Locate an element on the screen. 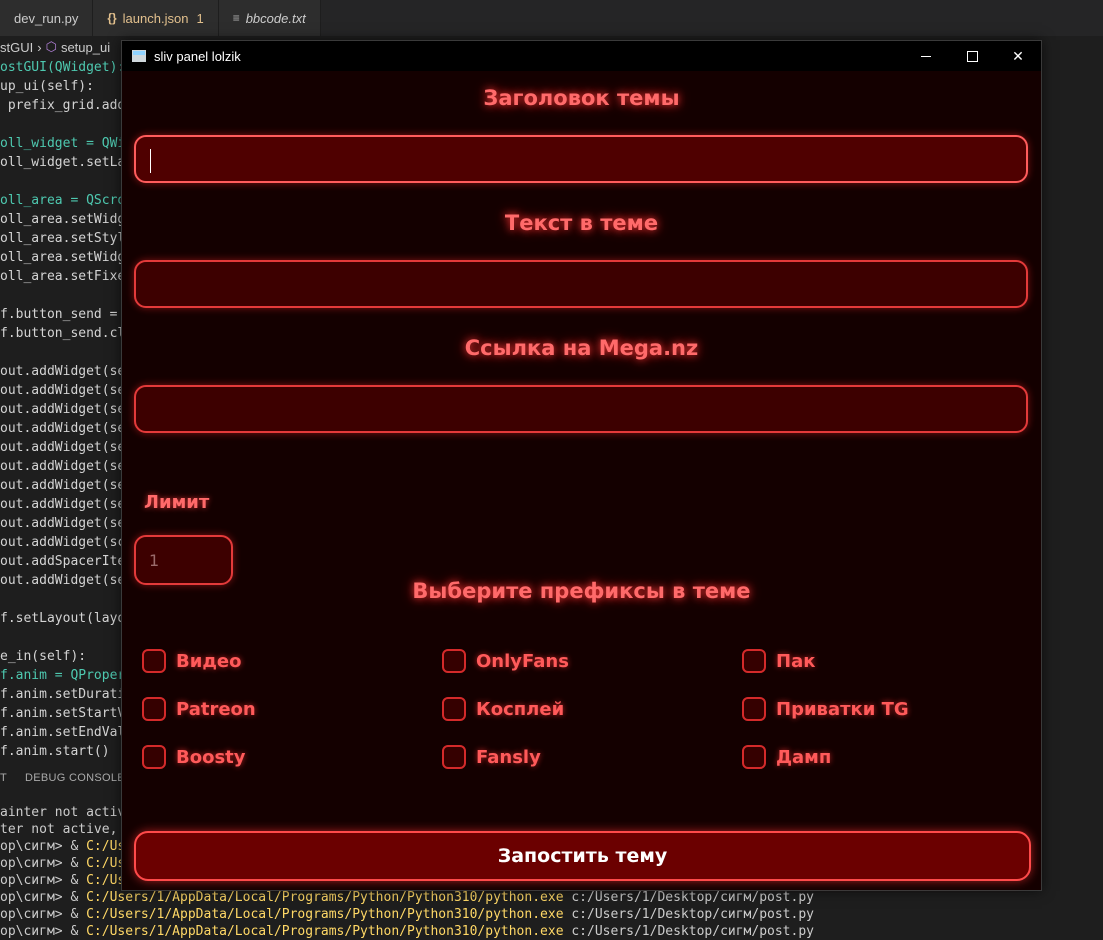 This screenshot has height=940, width=1103. breadcrumb-class: stGUI is located at coordinates (16, 47).